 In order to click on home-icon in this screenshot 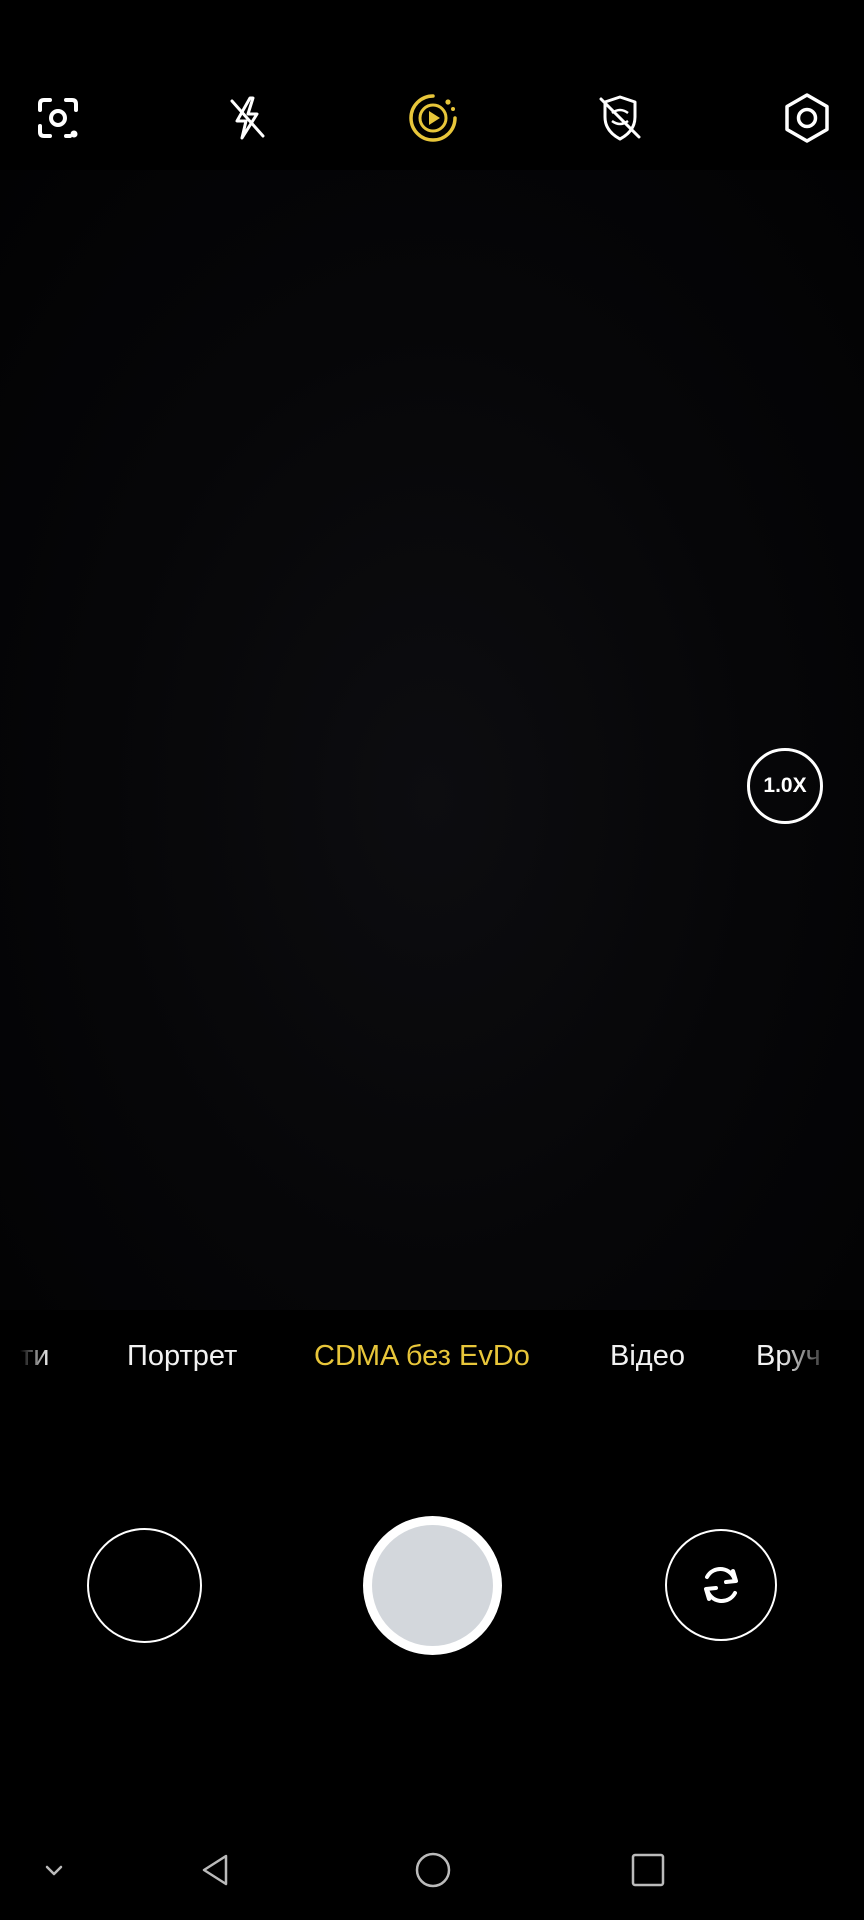, I will do `click(433, 1870)`.